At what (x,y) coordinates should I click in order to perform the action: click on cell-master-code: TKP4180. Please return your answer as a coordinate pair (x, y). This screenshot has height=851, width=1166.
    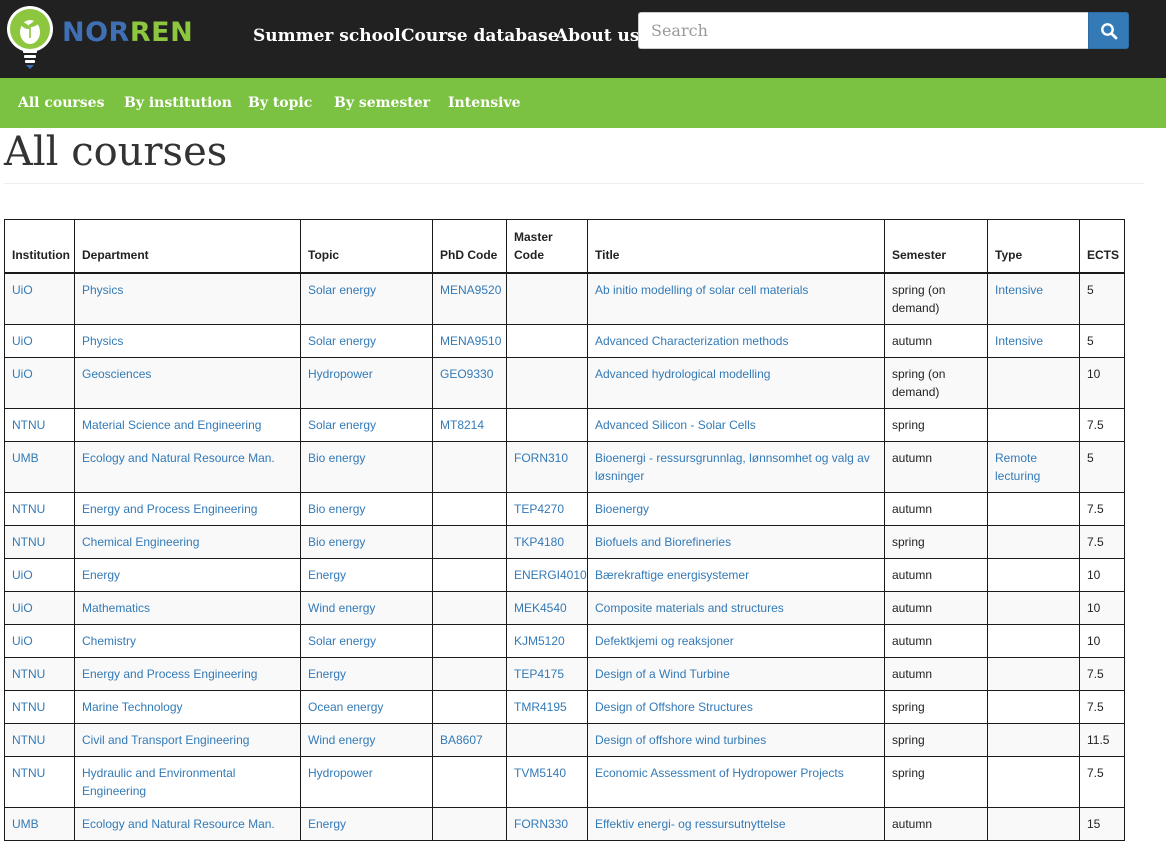
    Looking at the image, I should click on (547, 541).